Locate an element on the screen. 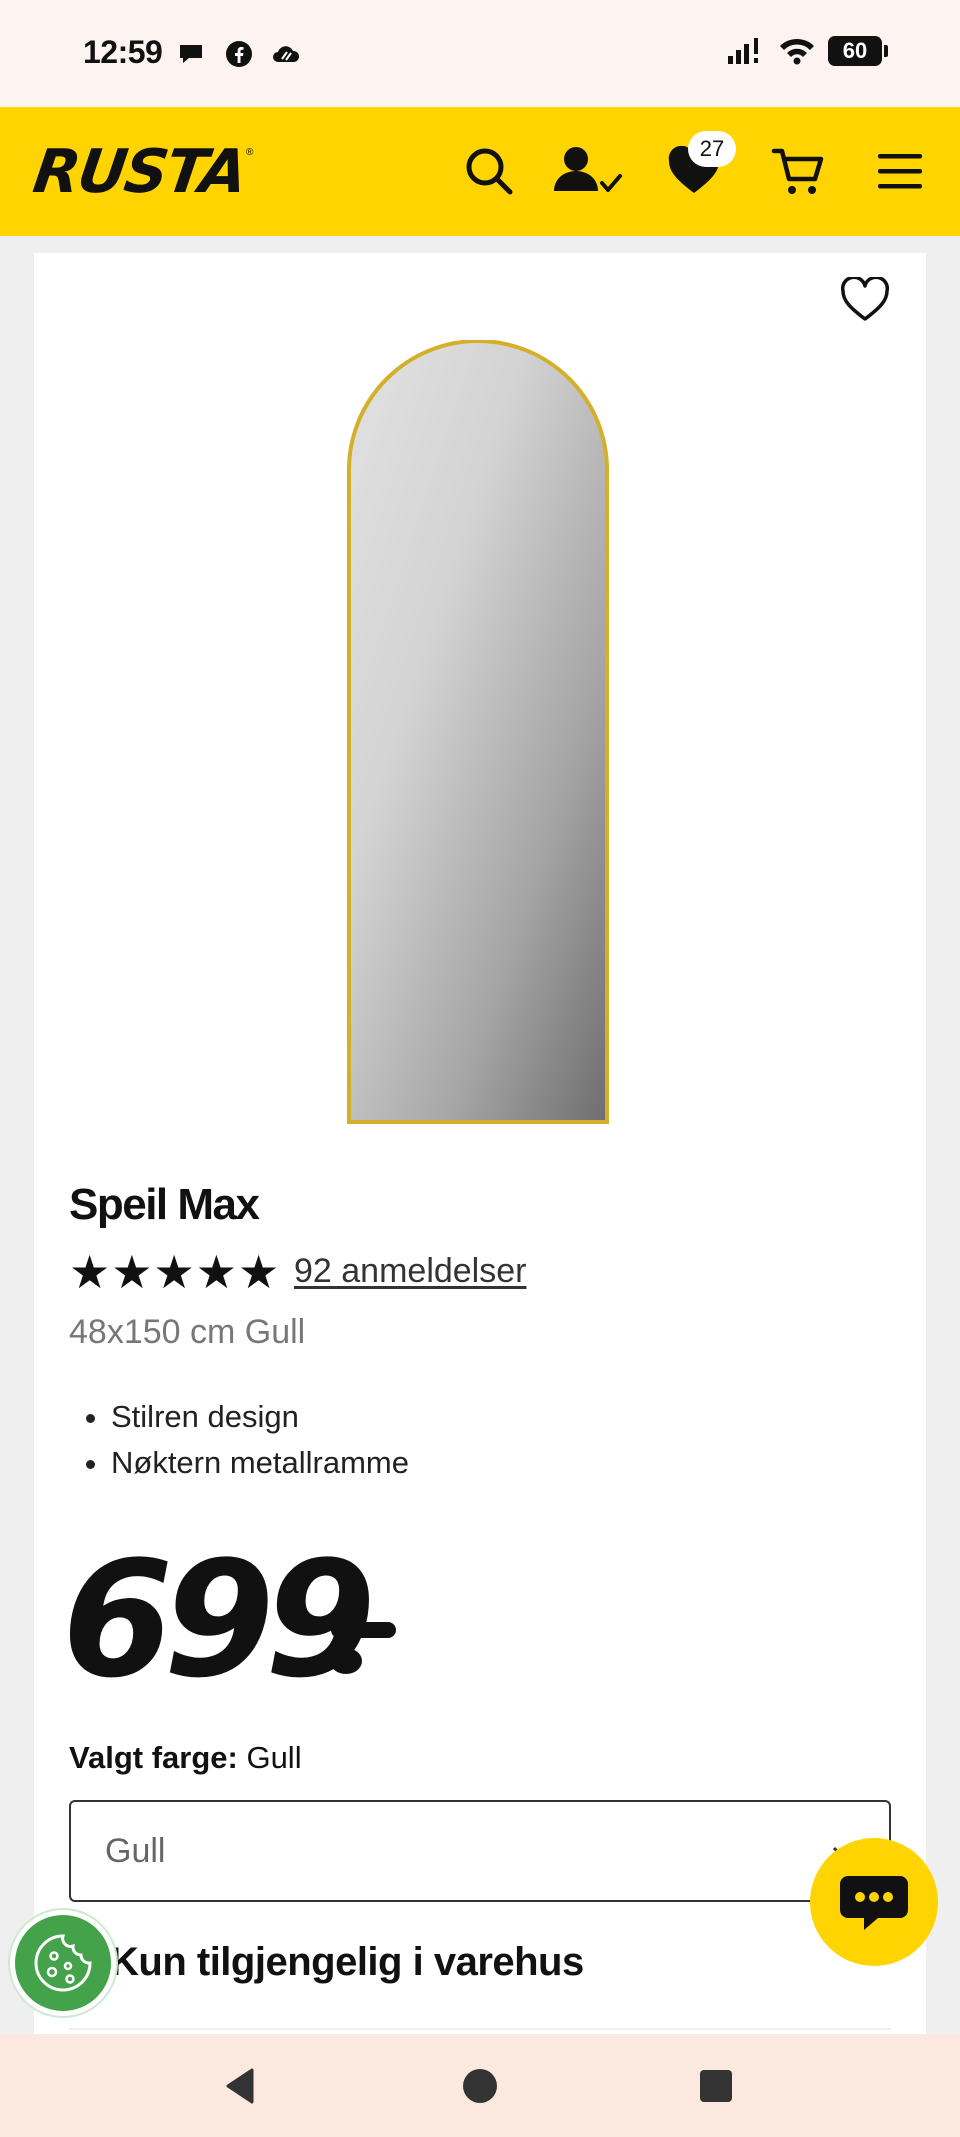  rusta-logo: RUSTA is located at coordinates (139, 172).